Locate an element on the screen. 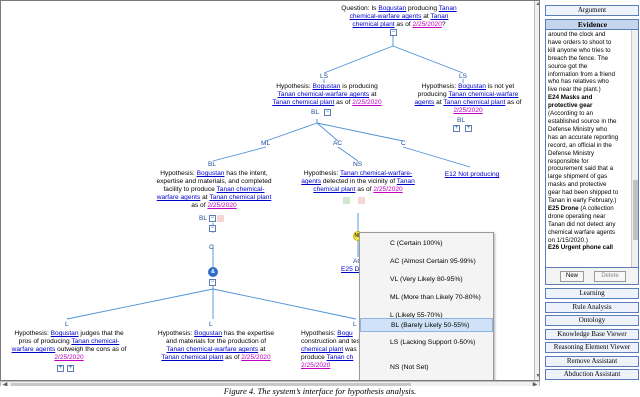  label-c-low: C is located at coordinates (211, 247).